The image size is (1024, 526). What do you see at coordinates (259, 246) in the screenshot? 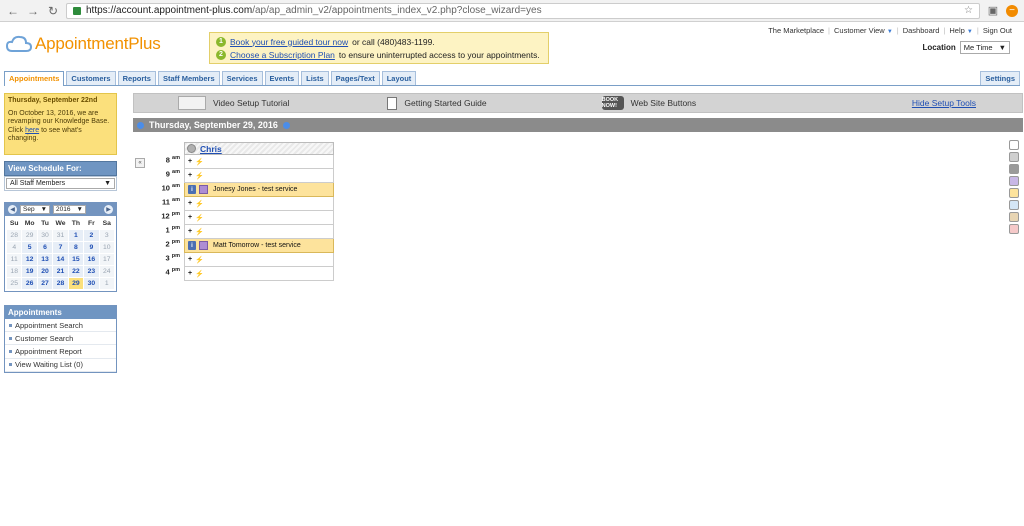
I see `appointment-block: i Matt Tomorrow - test service` at bounding box center [259, 246].